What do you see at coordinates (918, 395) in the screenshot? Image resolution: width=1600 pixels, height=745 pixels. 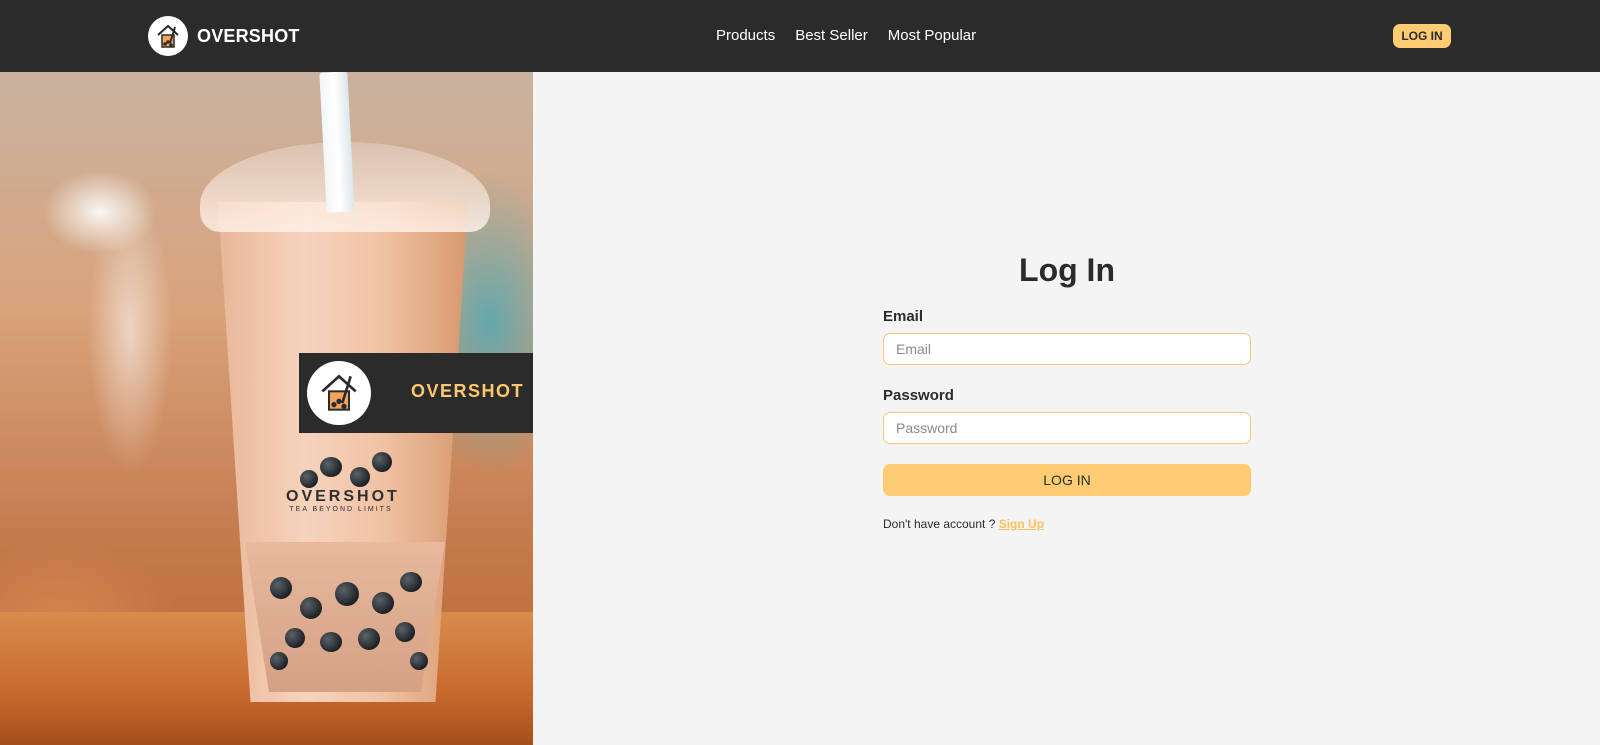 I see `password-label: Password` at bounding box center [918, 395].